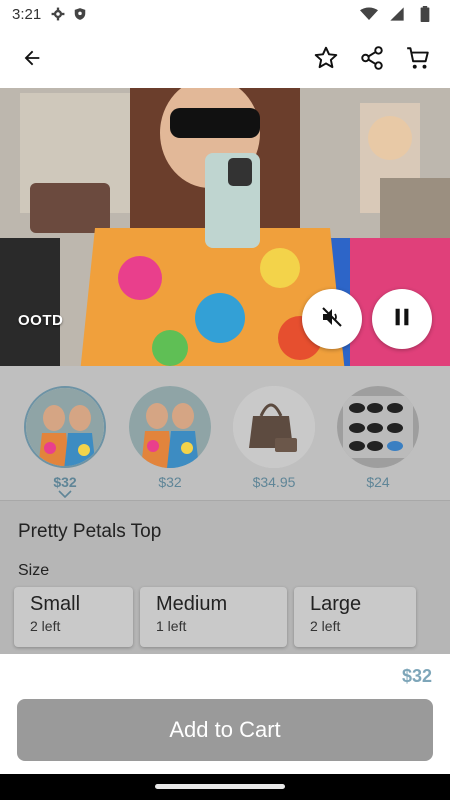 The height and width of the screenshot is (800, 450). What do you see at coordinates (225, 730) in the screenshot?
I see `add-to-cart-button: Add to Cart` at bounding box center [225, 730].